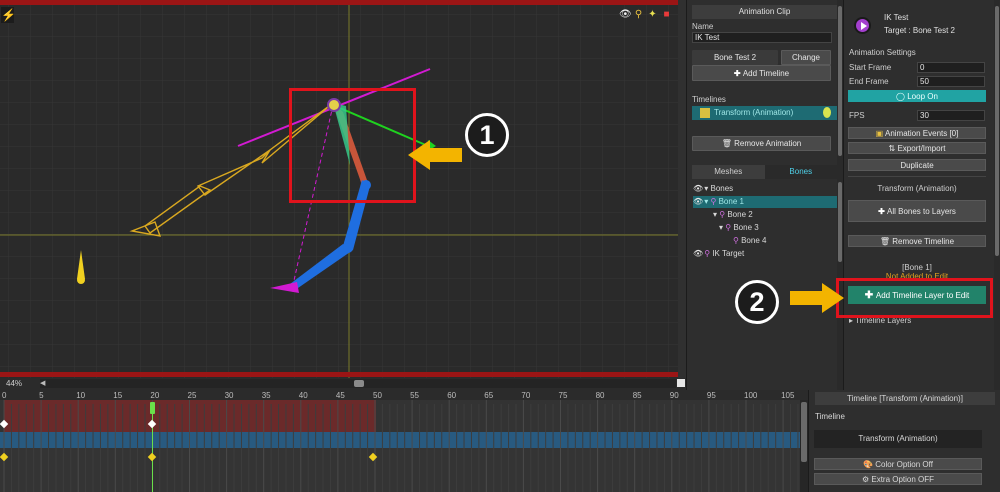 Image resolution: width=1000 pixels, height=492 pixels. Describe the element at coordinates (762, 37) in the screenshot. I see `name-input: IK Test` at that location.